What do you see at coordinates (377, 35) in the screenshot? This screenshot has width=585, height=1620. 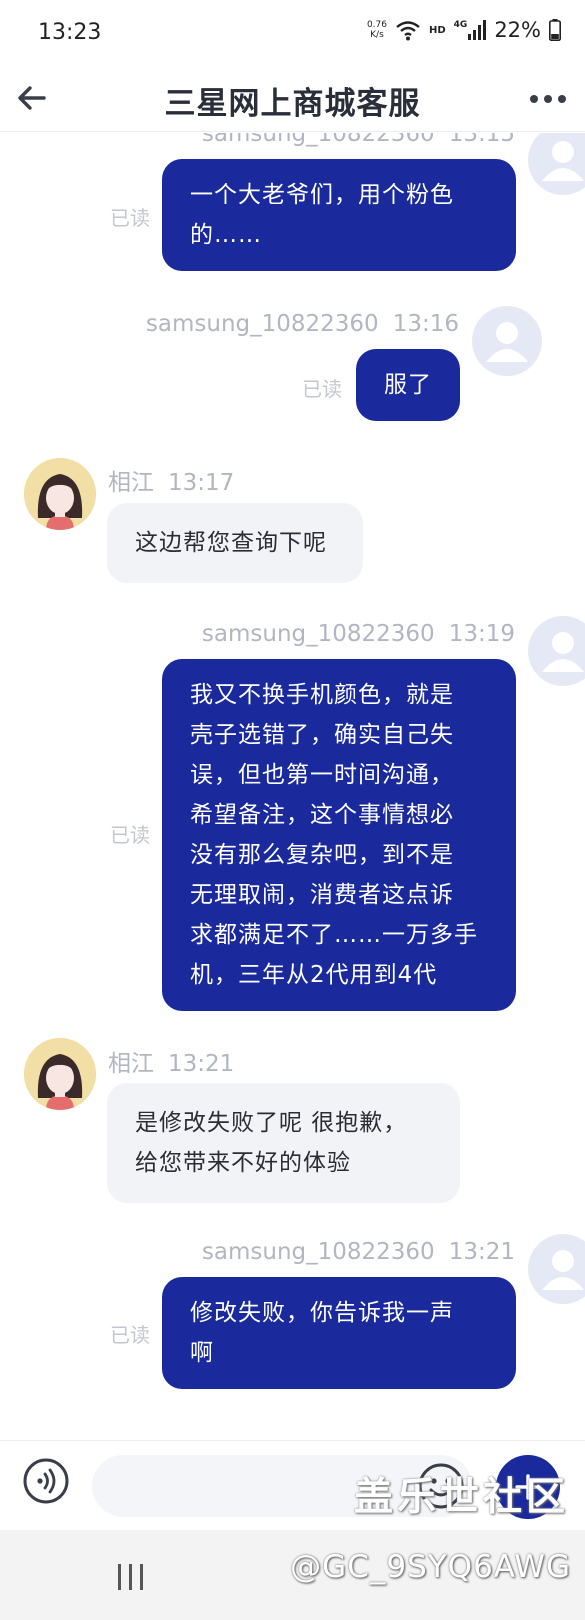 I see `network-speed-unit: K/s` at bounding box center [377, 35].